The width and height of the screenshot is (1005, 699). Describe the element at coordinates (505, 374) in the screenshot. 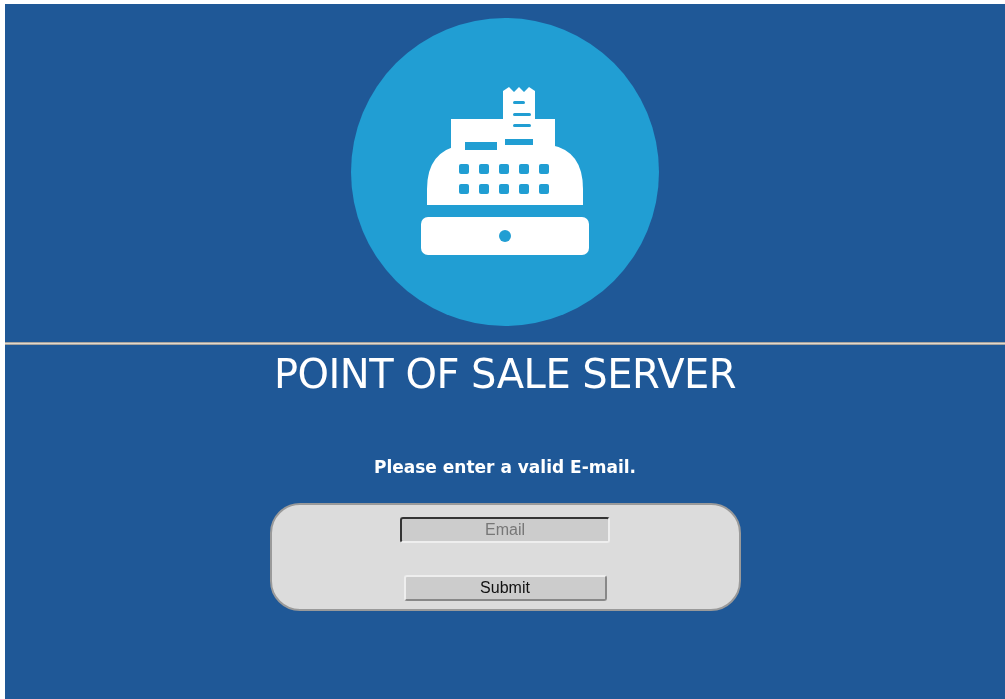

I see `app-title: POINT OF SALE SERVER` at that location.